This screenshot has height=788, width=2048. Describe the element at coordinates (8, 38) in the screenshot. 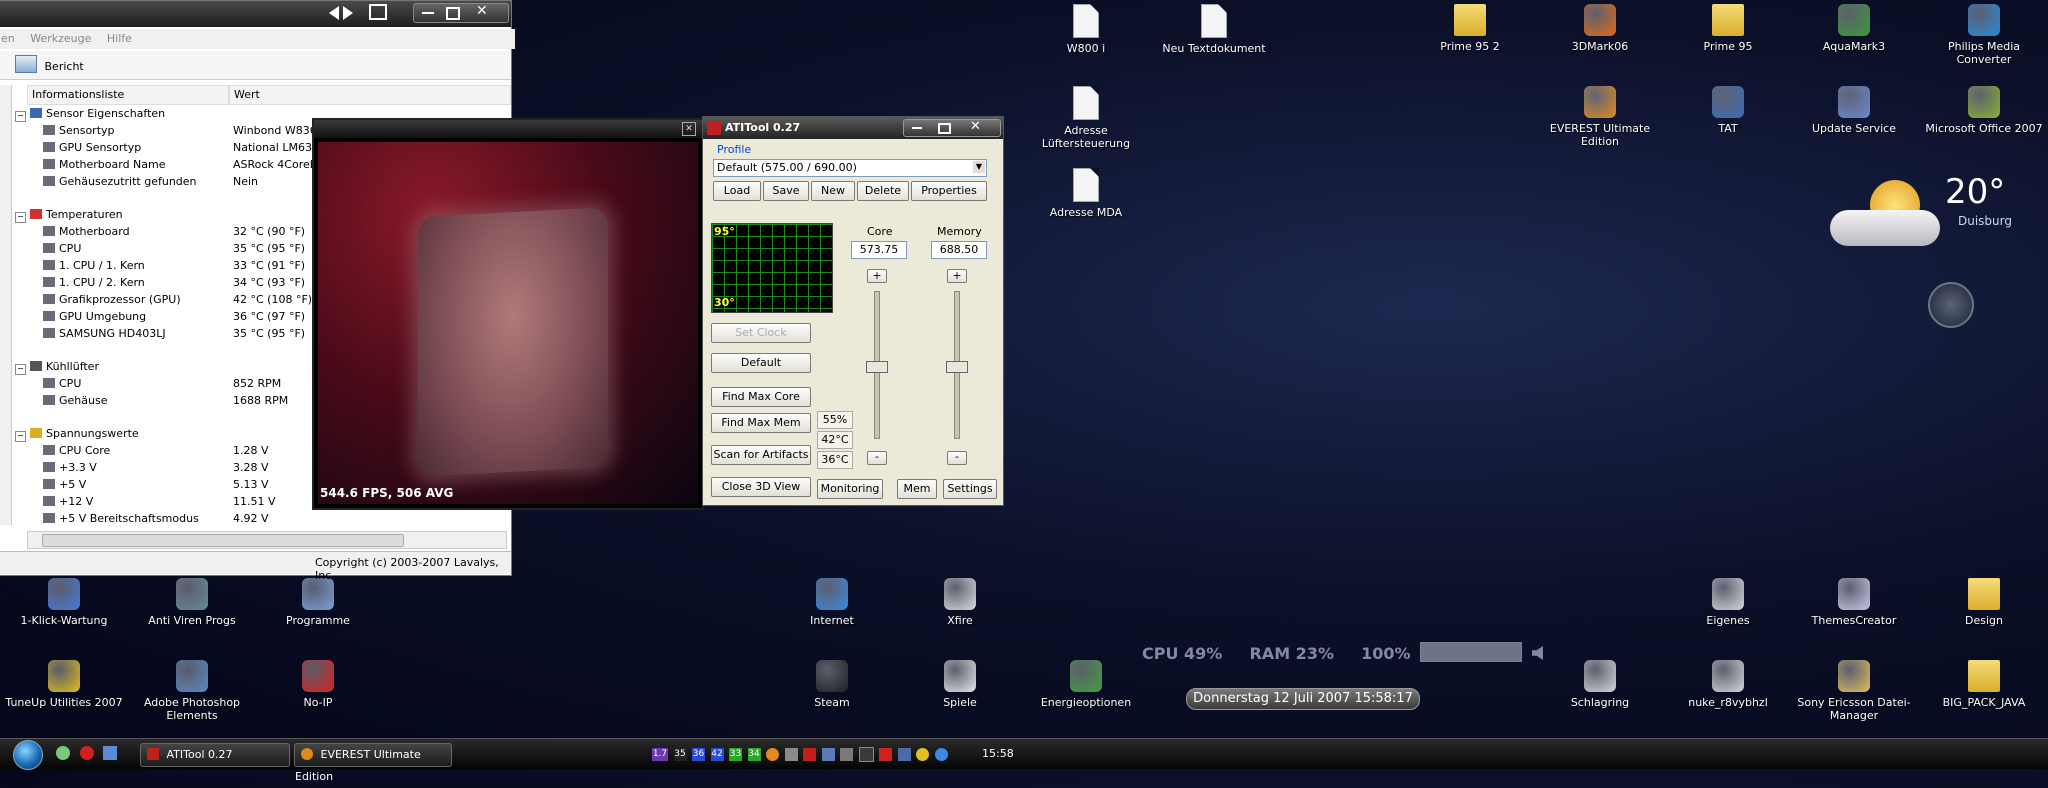

I see `menu-item-ansicht: en` at that location.